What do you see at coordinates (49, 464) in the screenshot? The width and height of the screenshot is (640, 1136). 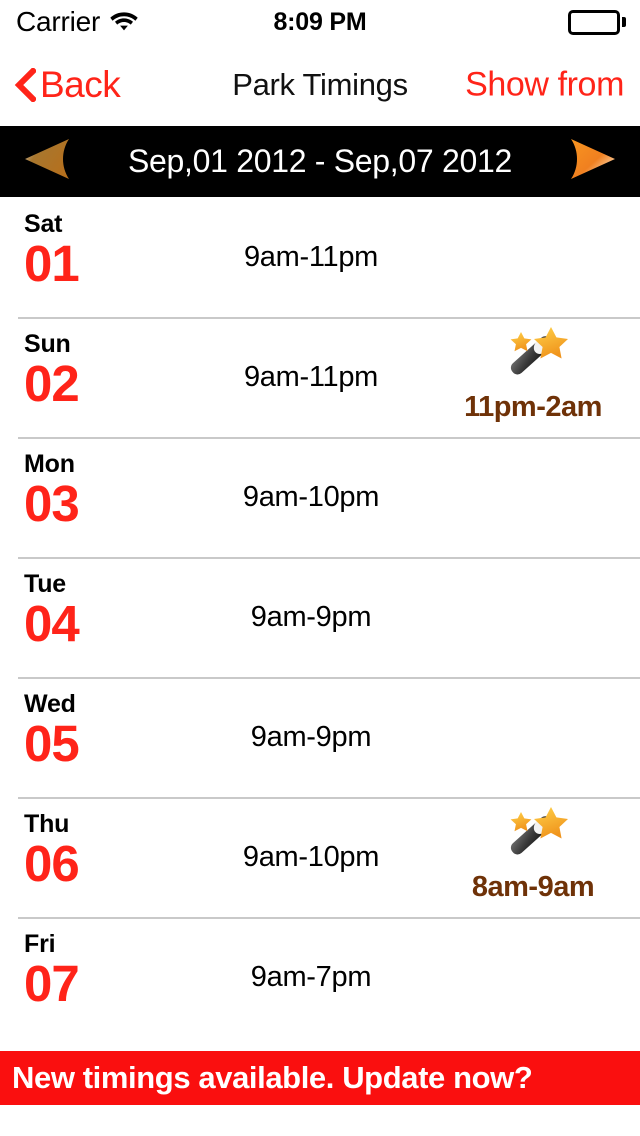 I see `row-weekday: Mon` at bounding box center [49, 464].